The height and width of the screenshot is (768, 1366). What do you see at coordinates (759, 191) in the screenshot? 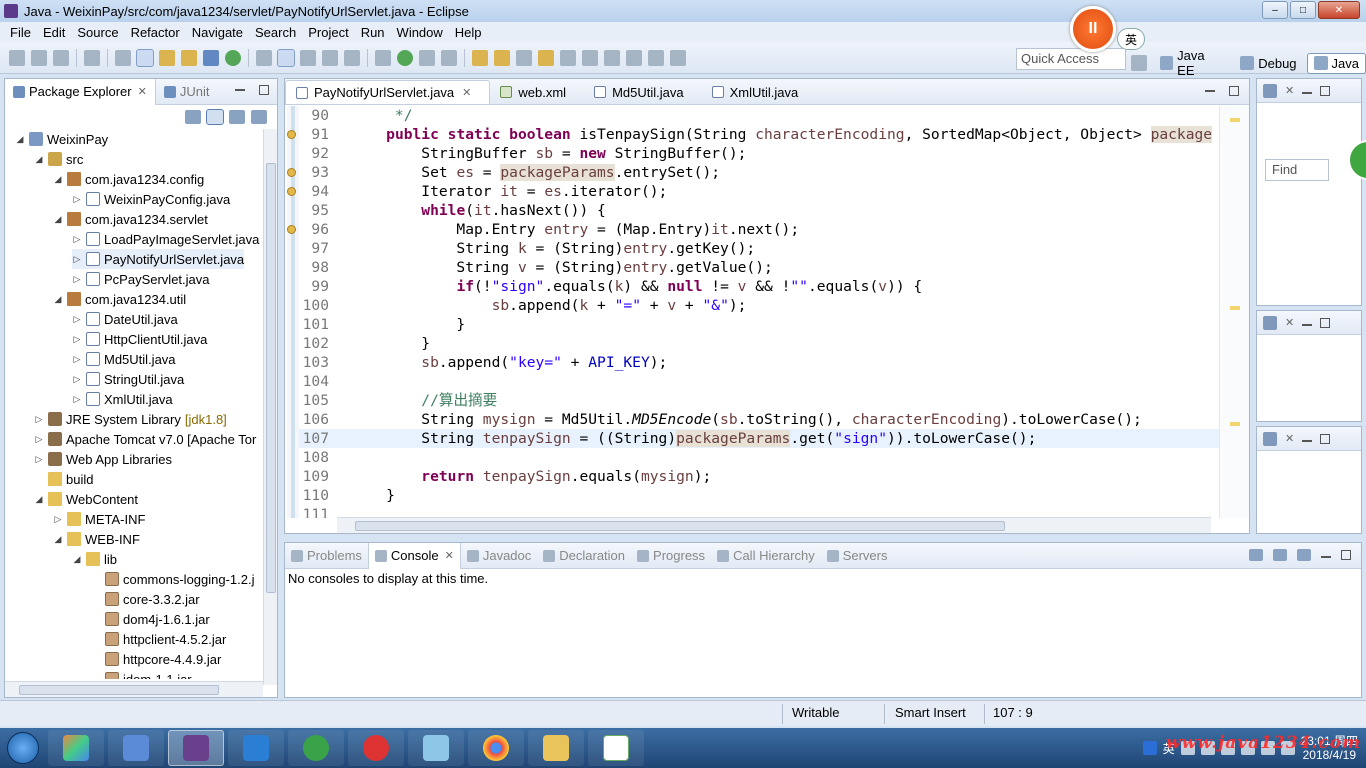
I see `code-line: 94 Iterator it = es.iterator();` at bounding box center [759, 191].